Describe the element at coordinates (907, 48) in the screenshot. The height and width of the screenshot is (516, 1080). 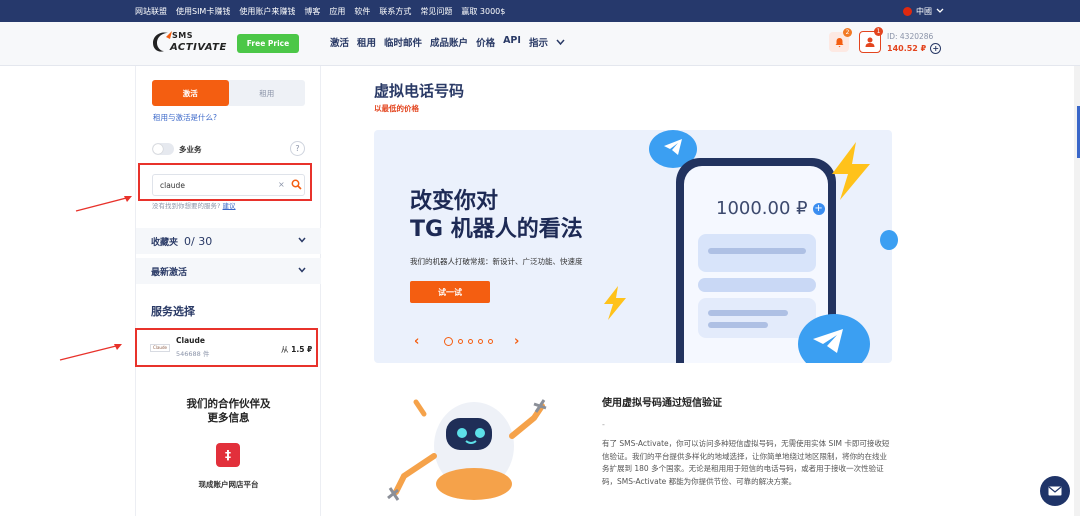
I see `balance-value: 140.52 ₽` at that location.